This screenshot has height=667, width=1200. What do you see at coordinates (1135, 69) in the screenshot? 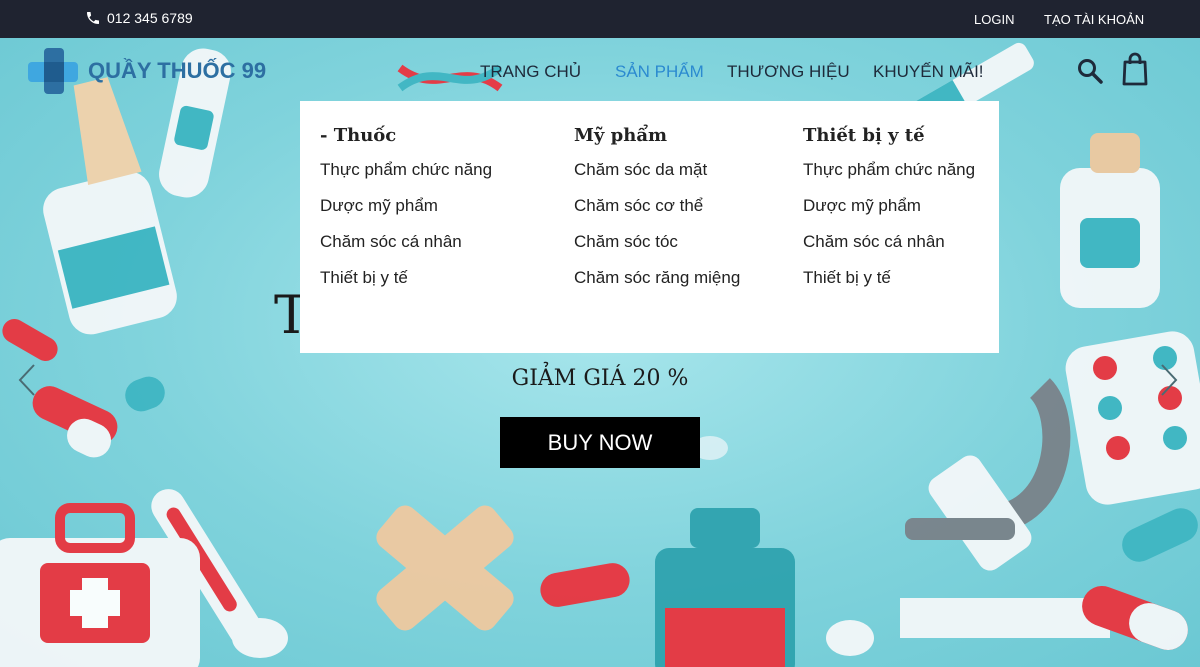
I see `cart-icon` at bounding box center [1135, 69].